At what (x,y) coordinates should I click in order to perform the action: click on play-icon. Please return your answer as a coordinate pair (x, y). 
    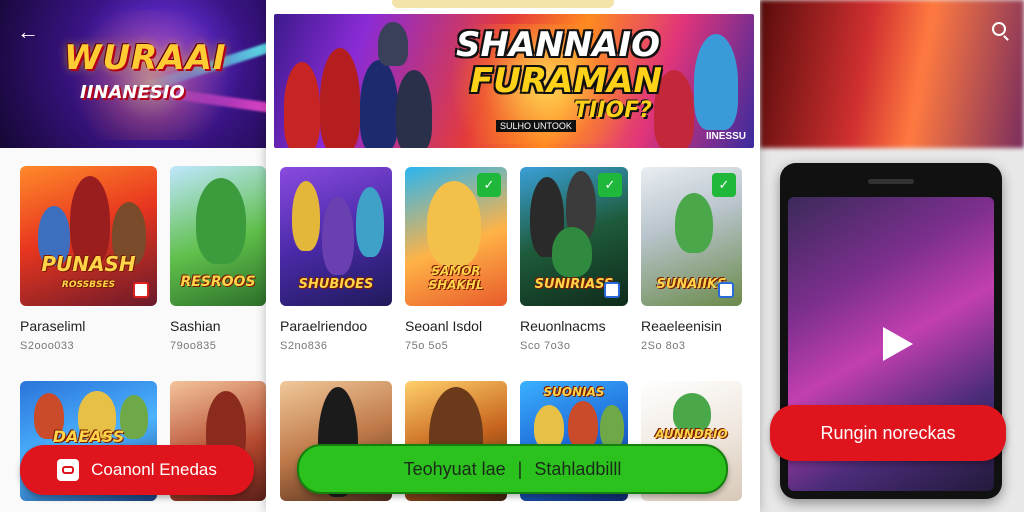
    Looking at the image, I should click on (898, 344).